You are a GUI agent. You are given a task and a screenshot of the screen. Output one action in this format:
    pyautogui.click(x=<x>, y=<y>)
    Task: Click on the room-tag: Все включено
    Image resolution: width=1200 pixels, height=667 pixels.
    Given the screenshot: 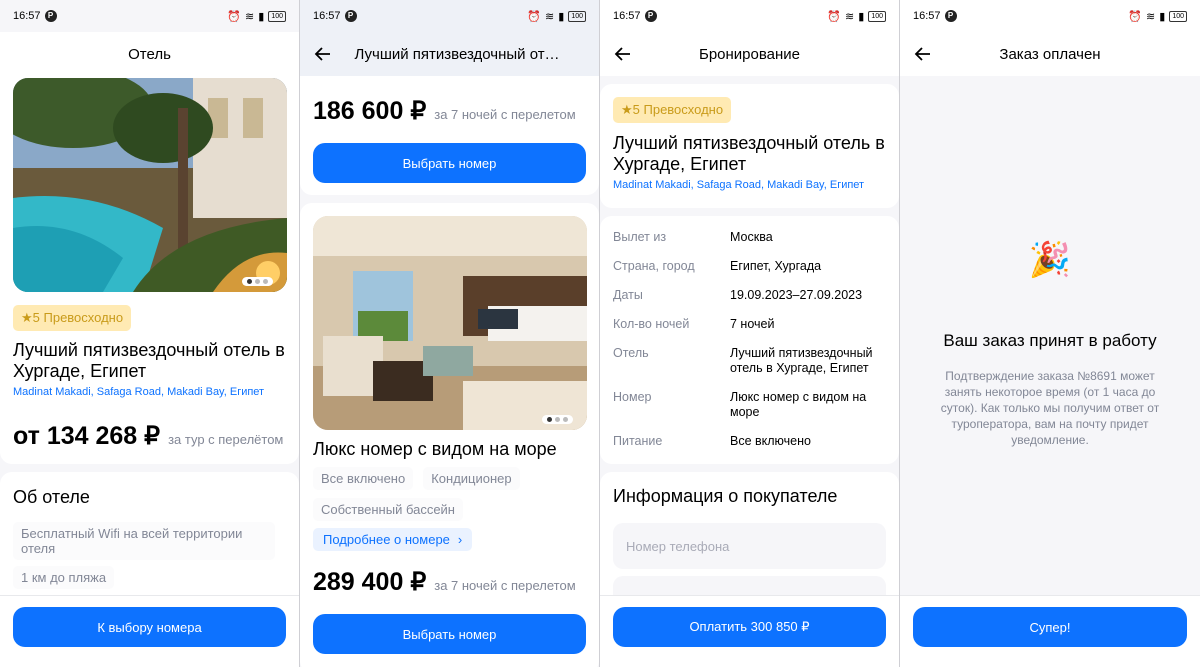 What is the action you would take?
    pyautogui.click(x=363, y=478)
    